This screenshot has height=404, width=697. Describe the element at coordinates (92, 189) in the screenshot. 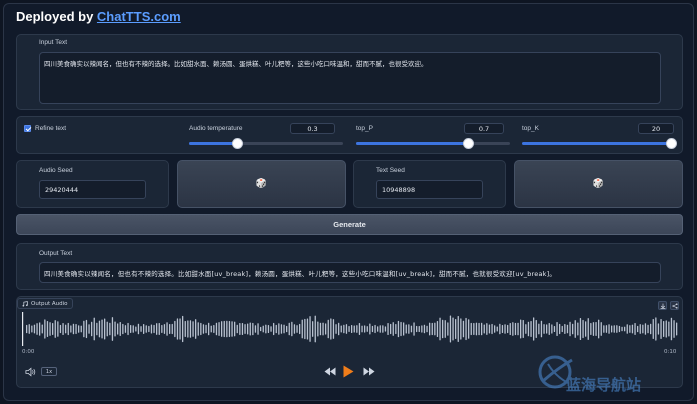

I see `audio-seed-input: 29420444` at that location.